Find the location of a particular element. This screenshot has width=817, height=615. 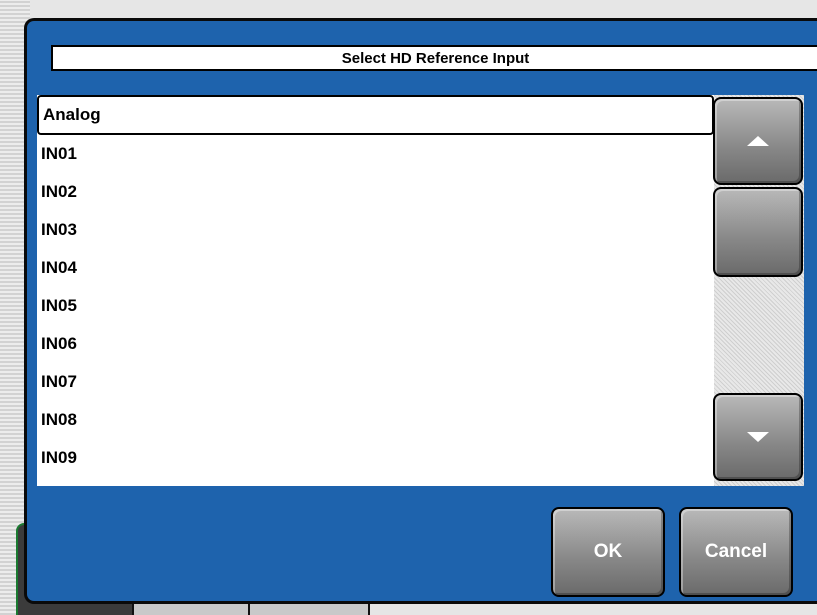

scroll-up-button is located at coordinates (758, 141).